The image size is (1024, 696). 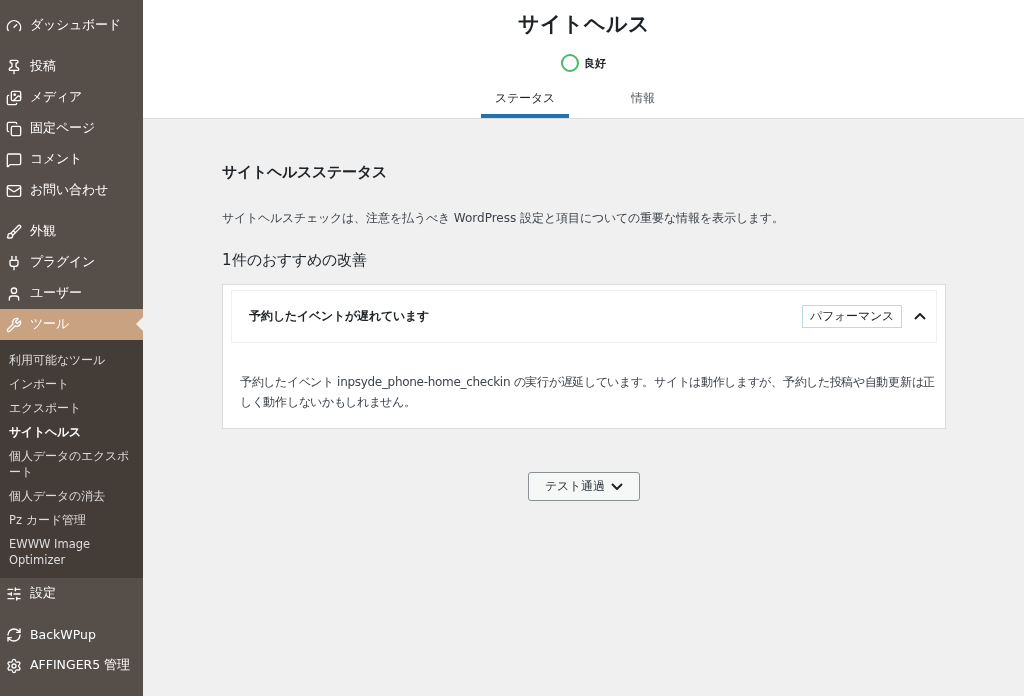 What do you see at coordinates (595, 63) in the screenshot?
I see `status-label: 良好` at bounding box center [595, 63].